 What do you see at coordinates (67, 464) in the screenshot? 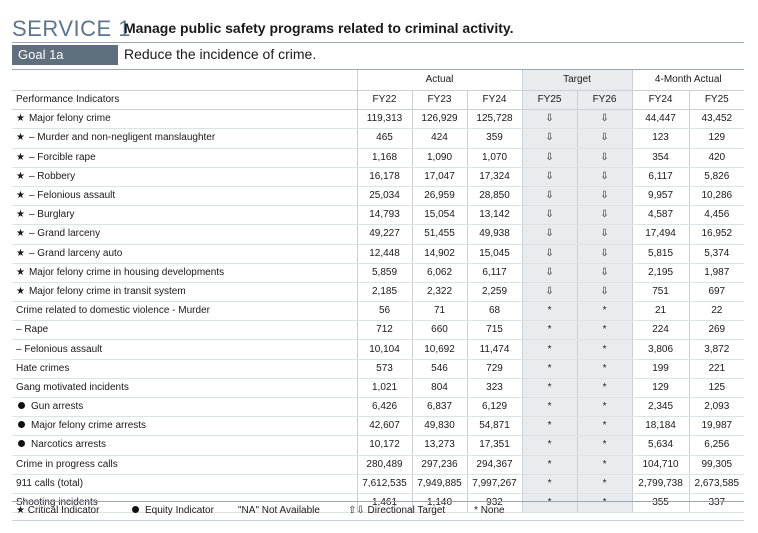
I see `indicator-label: Crime in progress calls` at bounding box center [67, 464].